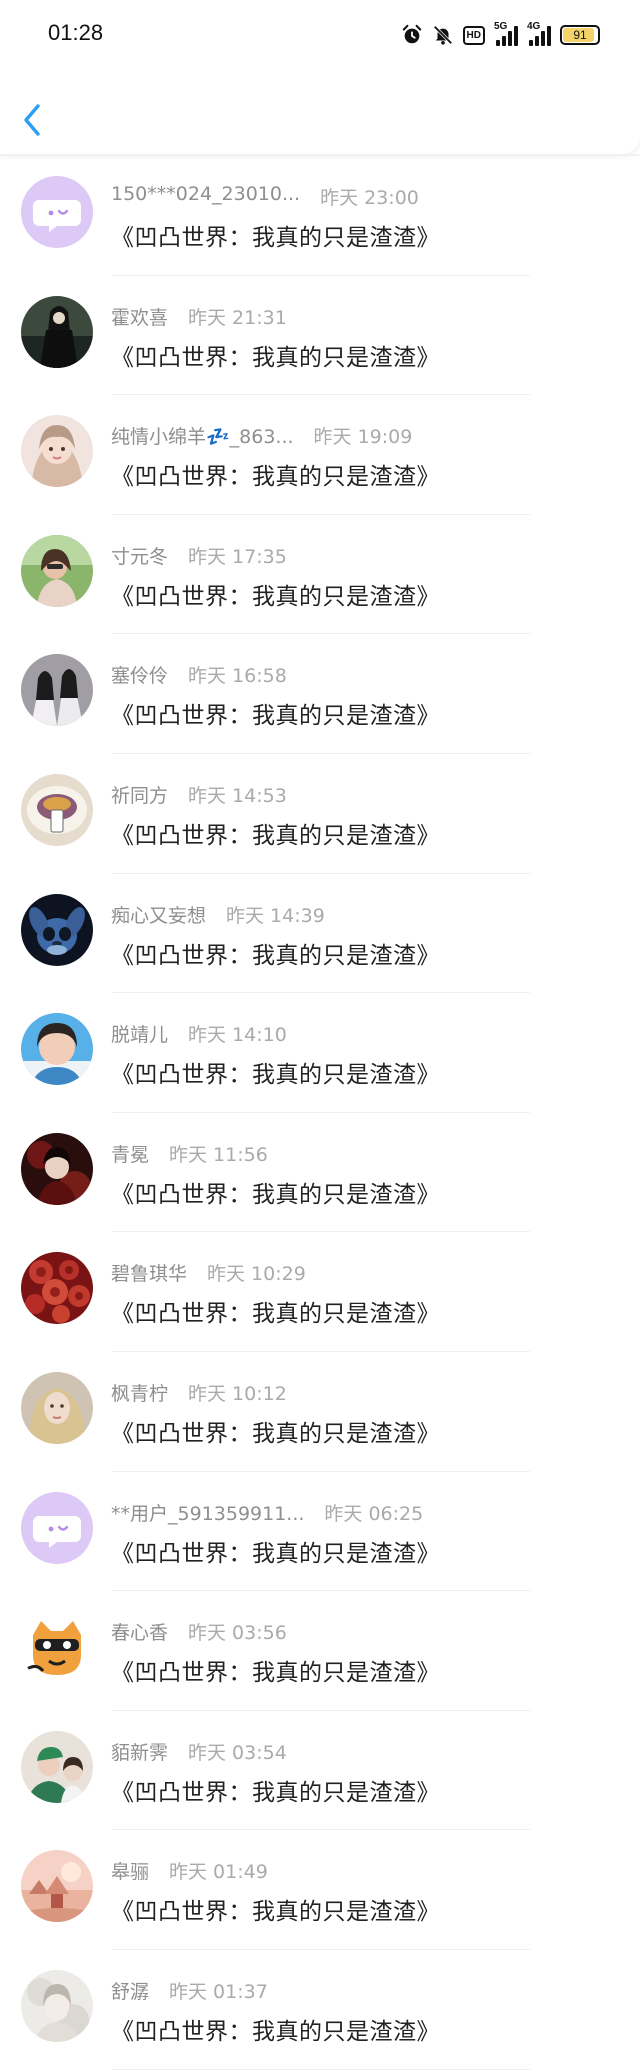 This screenshot has height=2070, width=640. Describe the element at coordinates (237, 1633) in the screenshot. I see `timestamp: 昨天 03:56` at that location.